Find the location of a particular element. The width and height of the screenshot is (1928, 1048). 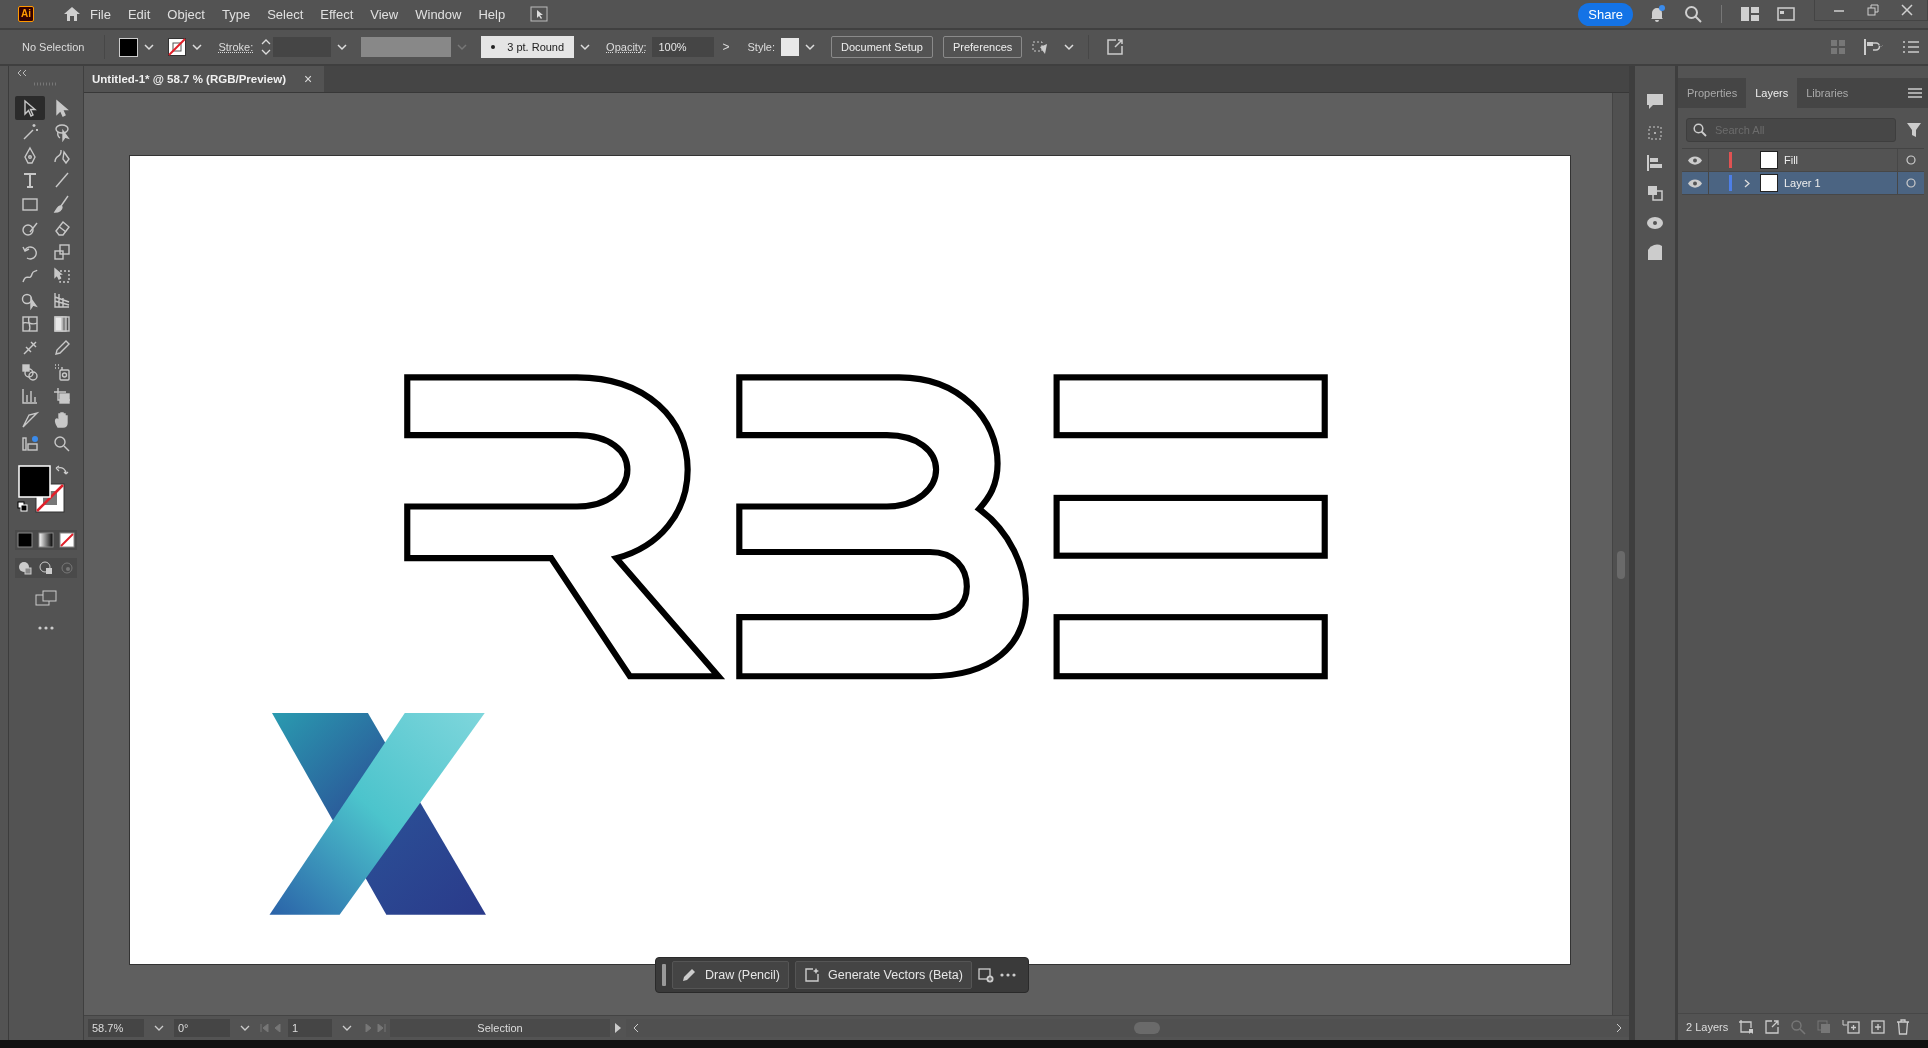

toolbar-button: Document Setup is located at coordinates (882, 47).